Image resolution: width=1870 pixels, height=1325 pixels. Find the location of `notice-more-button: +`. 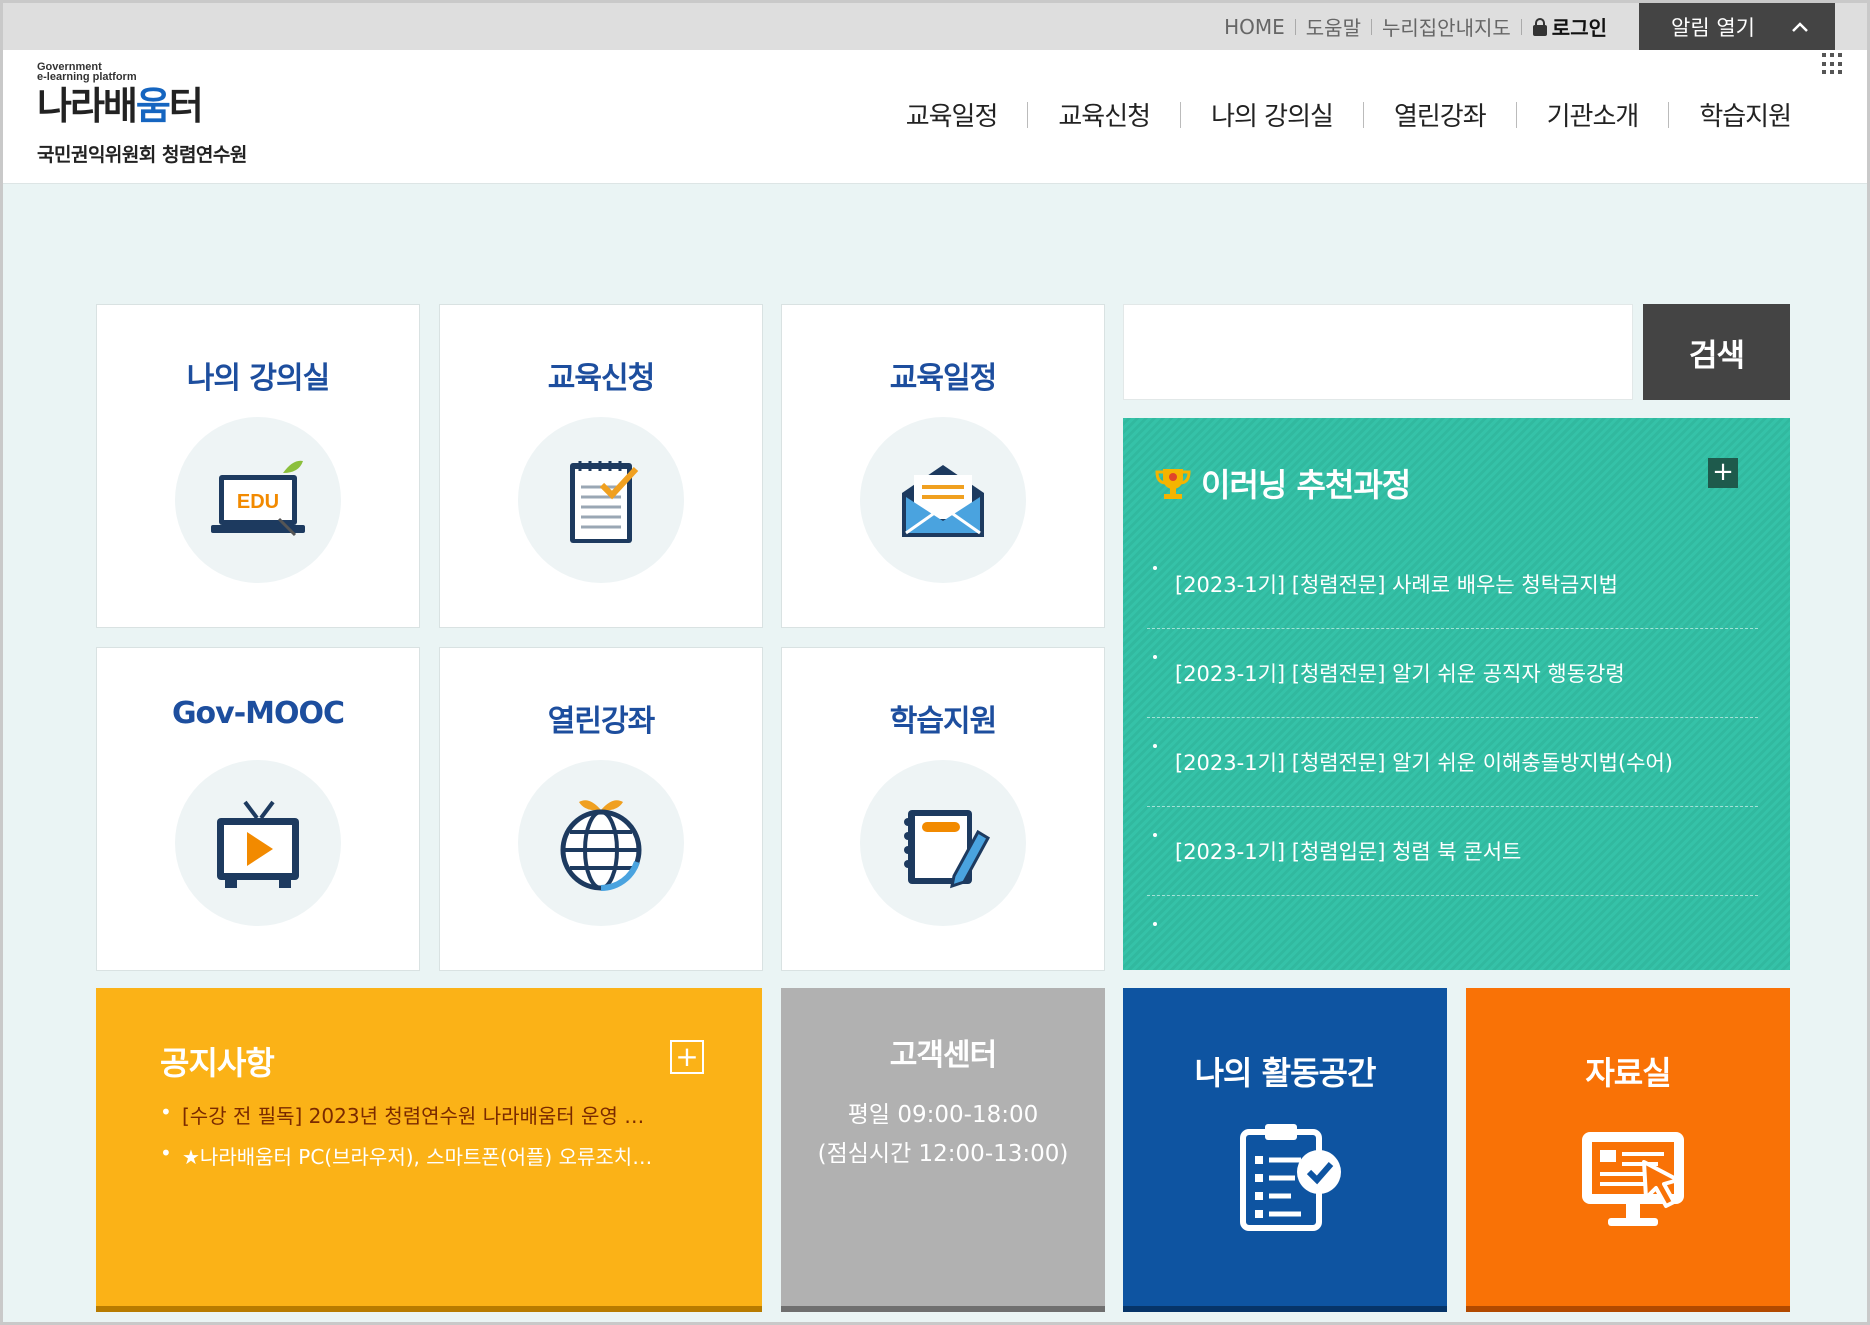

notice-more-button: + is located at coordinates (687, 1057).